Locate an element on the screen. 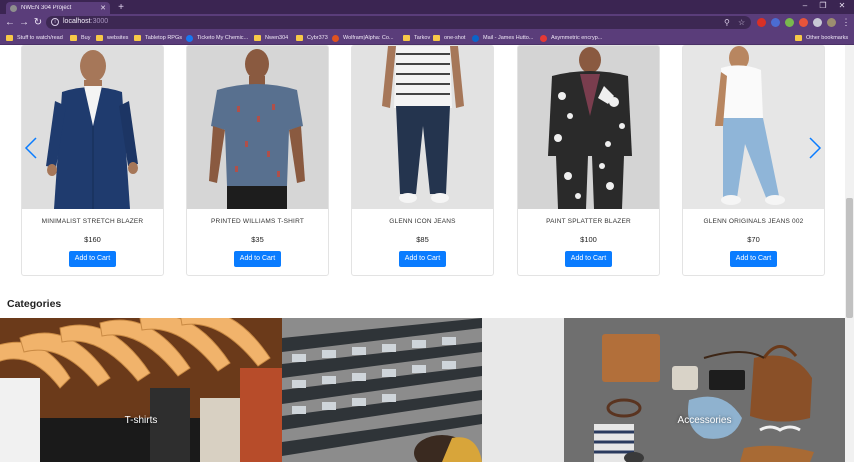 The height and width of the screenshot is (462, 854). extension-red-icon is located at coordinates (761, 22).